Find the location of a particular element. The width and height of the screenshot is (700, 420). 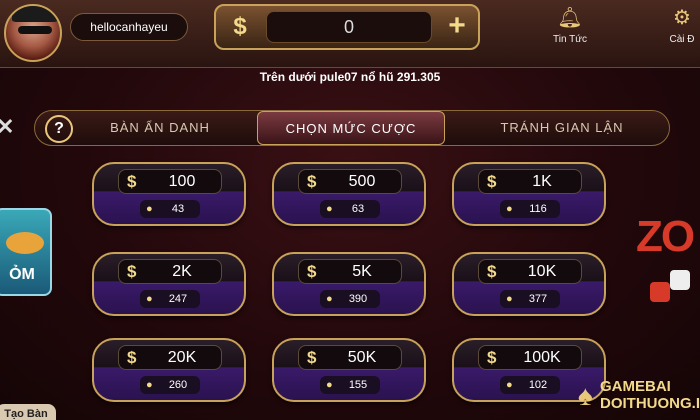

tab-anonymous: BÀN ẨN DANH is located at coordinates (160, 128).